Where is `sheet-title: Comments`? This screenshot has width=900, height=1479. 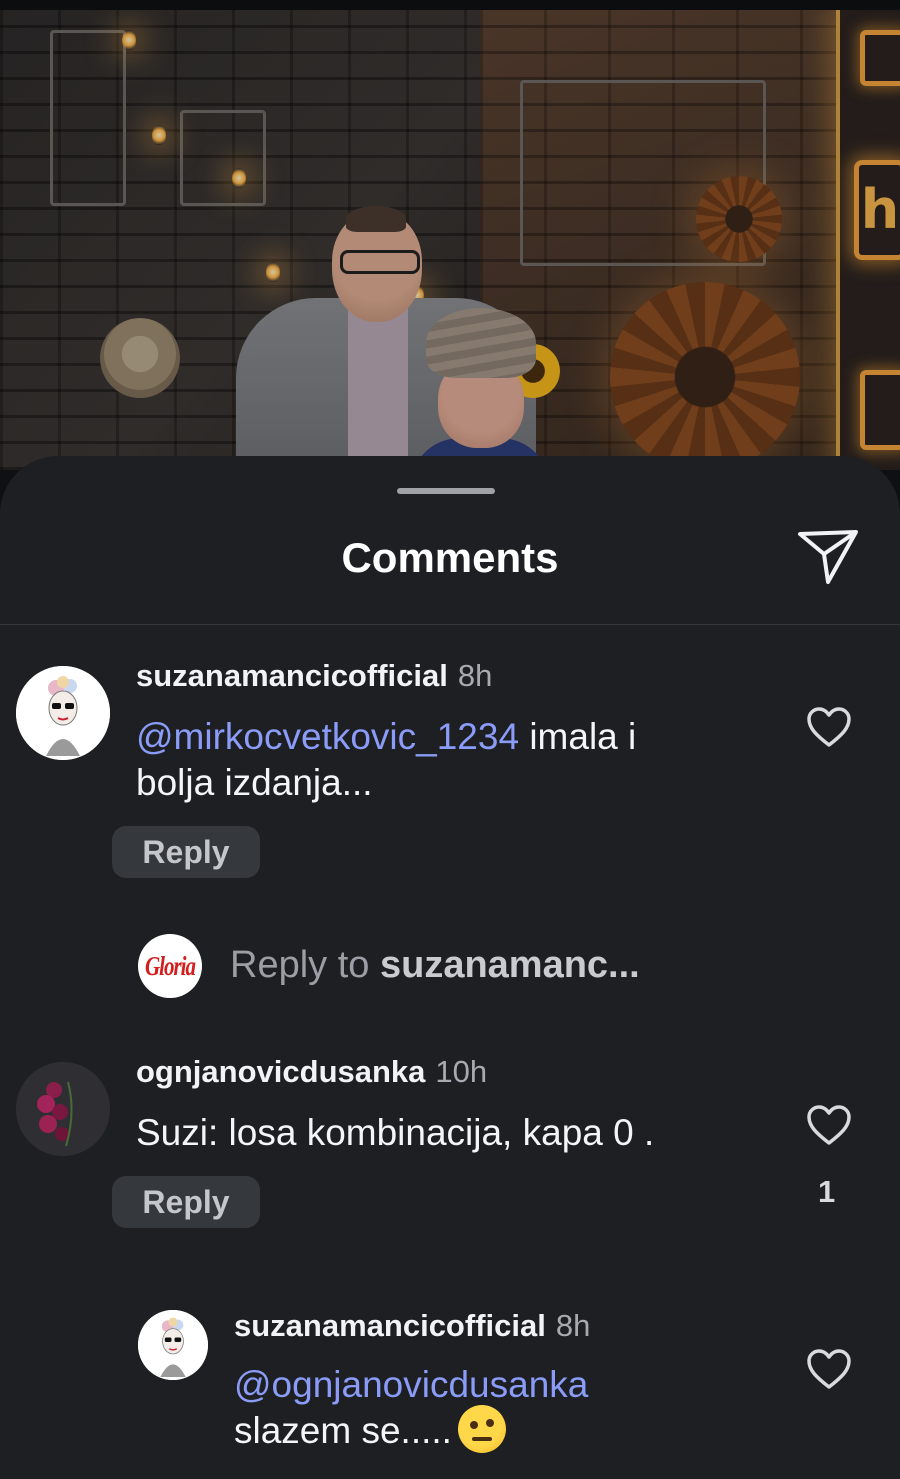 sheet-title: Comments is located at coordinates (450, 557).